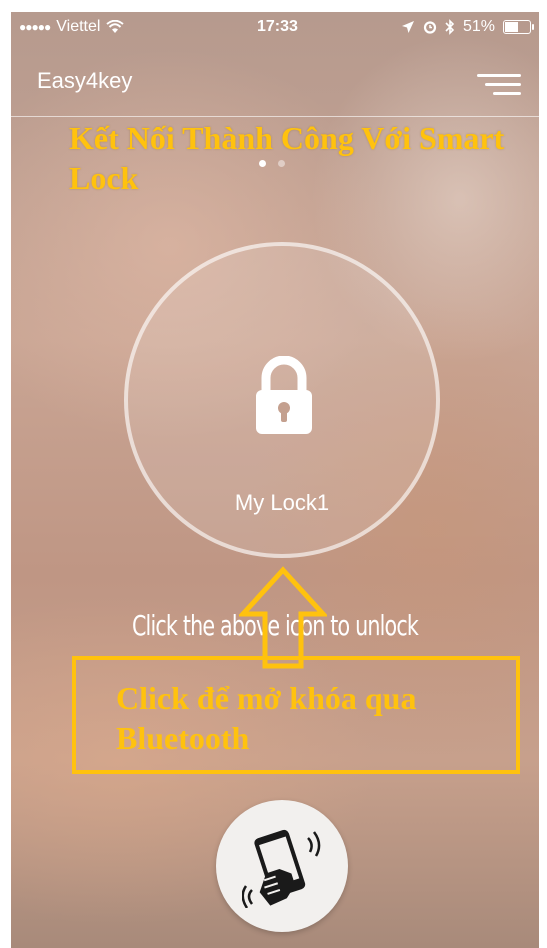 Image resolution: width=547 pixels, height=948 pixels. What do you see at coordinates (266, 718) in the screenshot?
I see `annotation-box-text: Click để mở khóa qua Bluetooth` at bounding box center [266, 718].